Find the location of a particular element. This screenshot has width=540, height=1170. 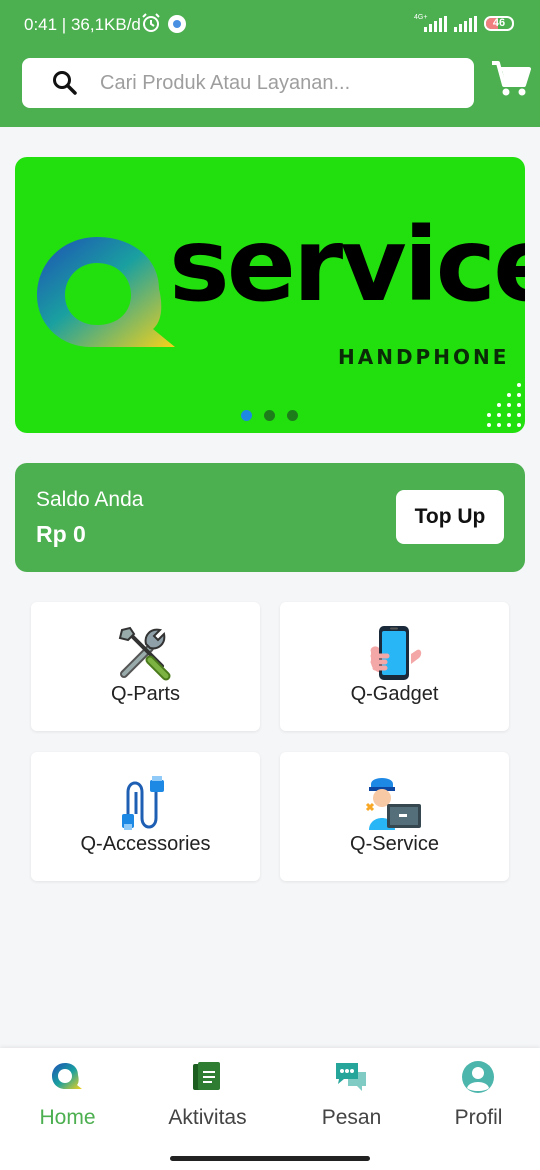

document-icon is located at coordinates (206, 1076).